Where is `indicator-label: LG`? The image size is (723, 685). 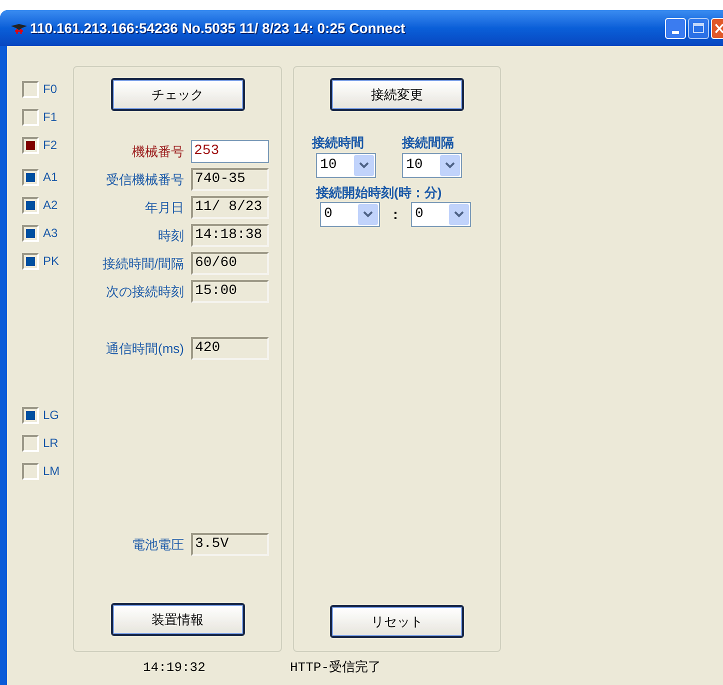
indicator-label: LG is located at coordinates (51, 415).